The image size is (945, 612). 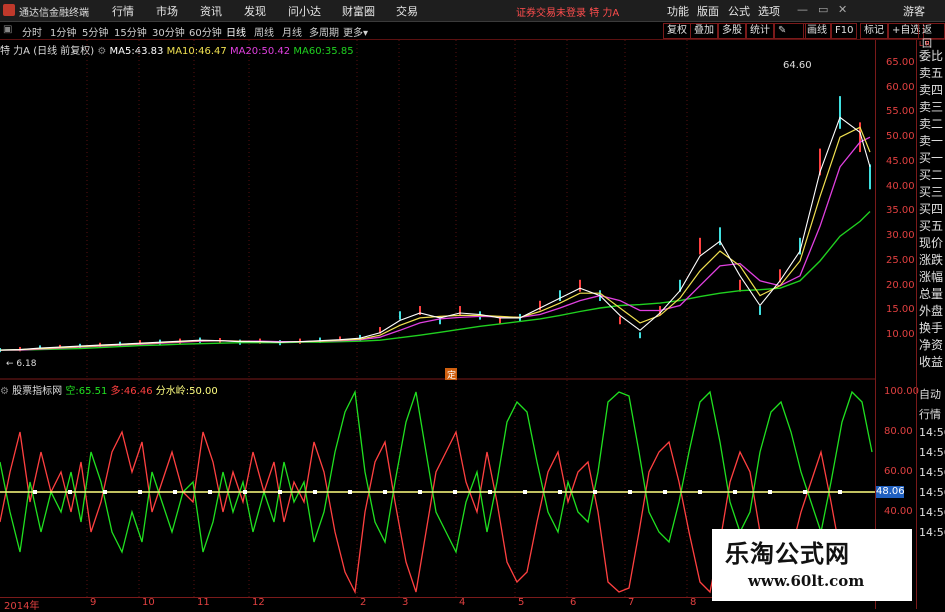 What do you see at coordinates (117, 391) in the screenshot?
I see `duo-label: 多:` at bounding box center [117, 391].